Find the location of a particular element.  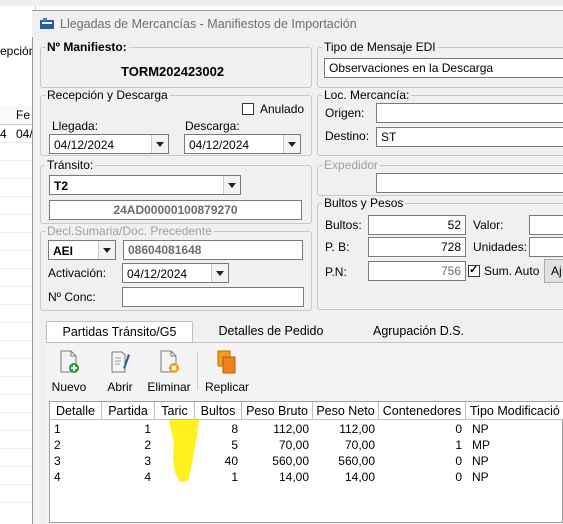

descarga-date-picker: 04/12/2024 is located at coordinates (242, 144).